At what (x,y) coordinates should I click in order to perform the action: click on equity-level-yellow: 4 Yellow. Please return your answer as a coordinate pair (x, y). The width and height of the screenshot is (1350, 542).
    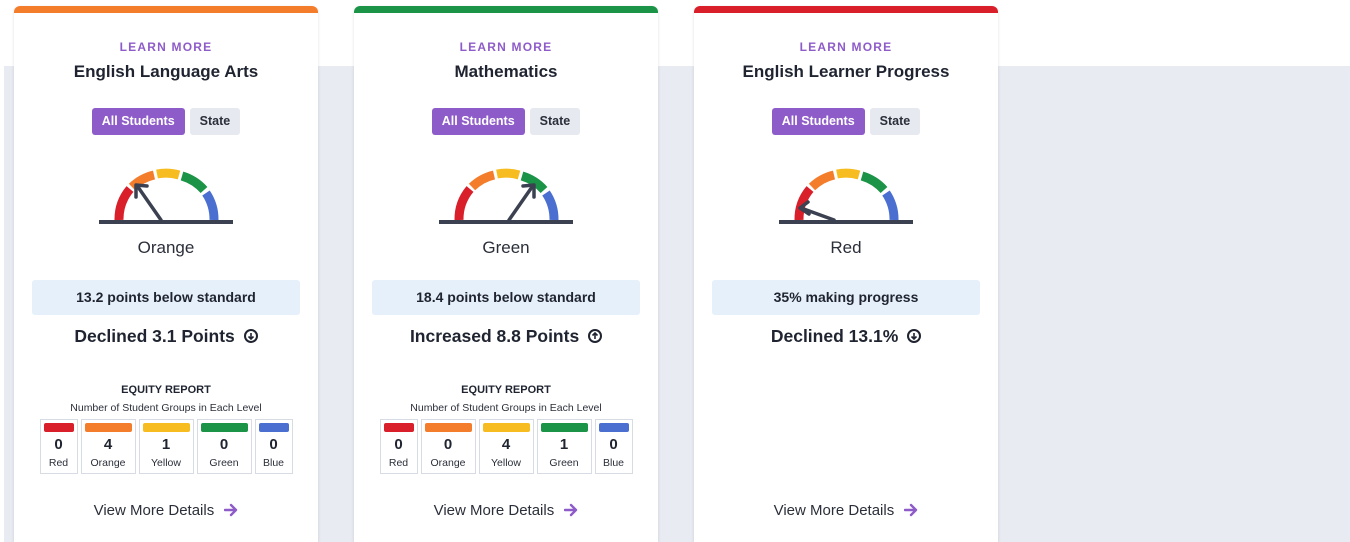
    Looking at the image, I should click on (506, 446).